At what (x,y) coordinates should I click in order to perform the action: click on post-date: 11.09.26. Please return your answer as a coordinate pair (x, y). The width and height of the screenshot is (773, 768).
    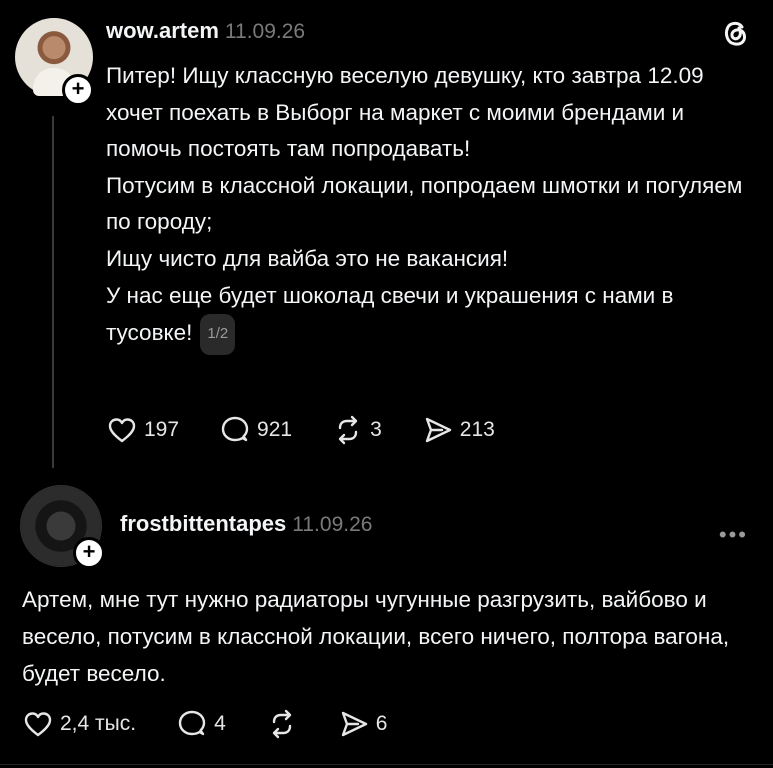
    Looking at the image, I should click on (265, 31).